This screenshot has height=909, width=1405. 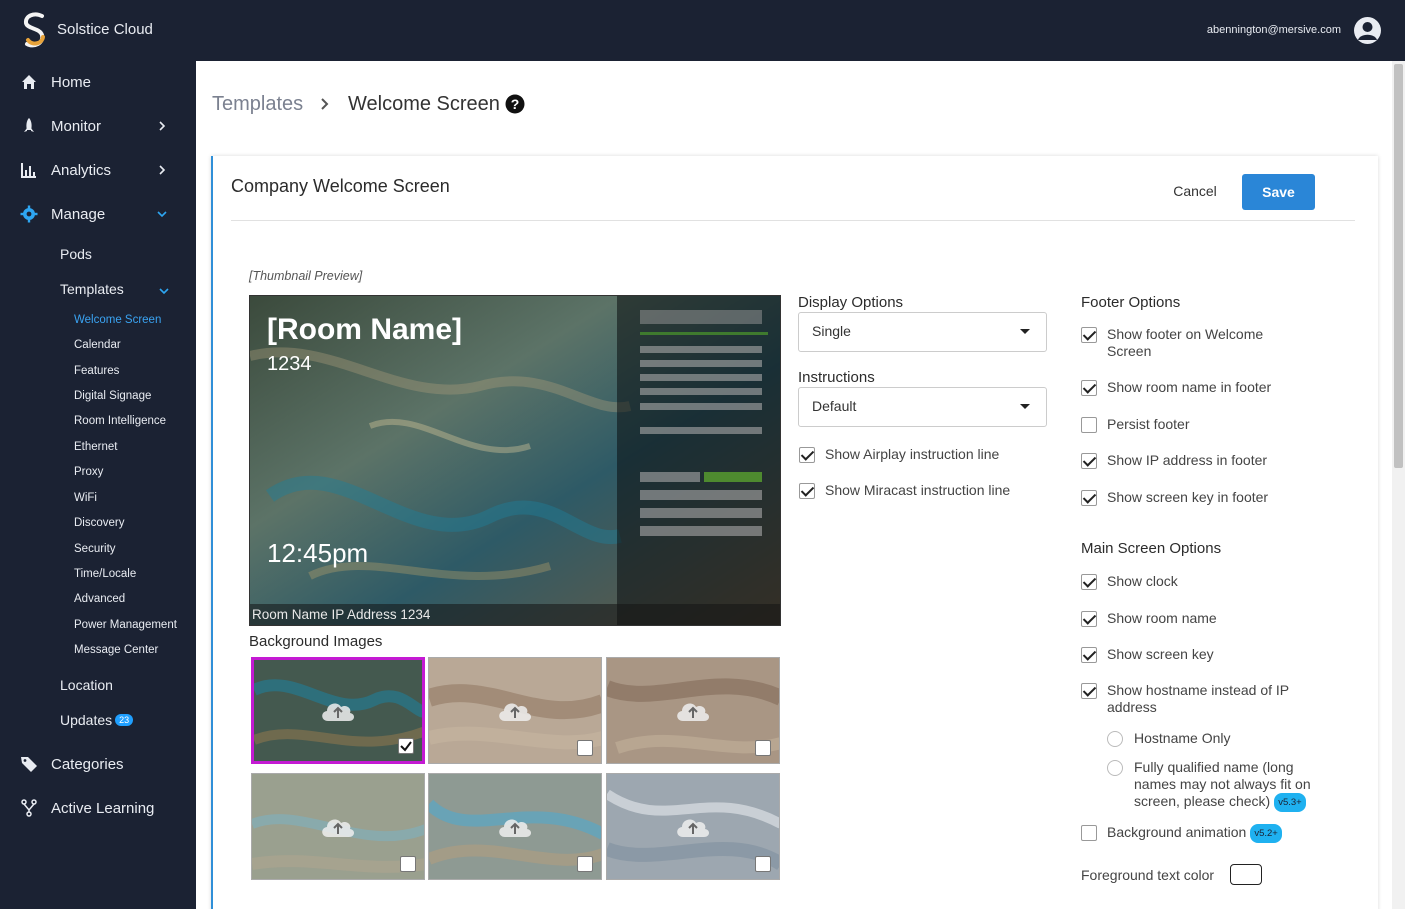 What do you see at coordinates (1089, 388) in the screenshot?
I see `footer-room-name-checkbox` at bounding box center [1089, 388].